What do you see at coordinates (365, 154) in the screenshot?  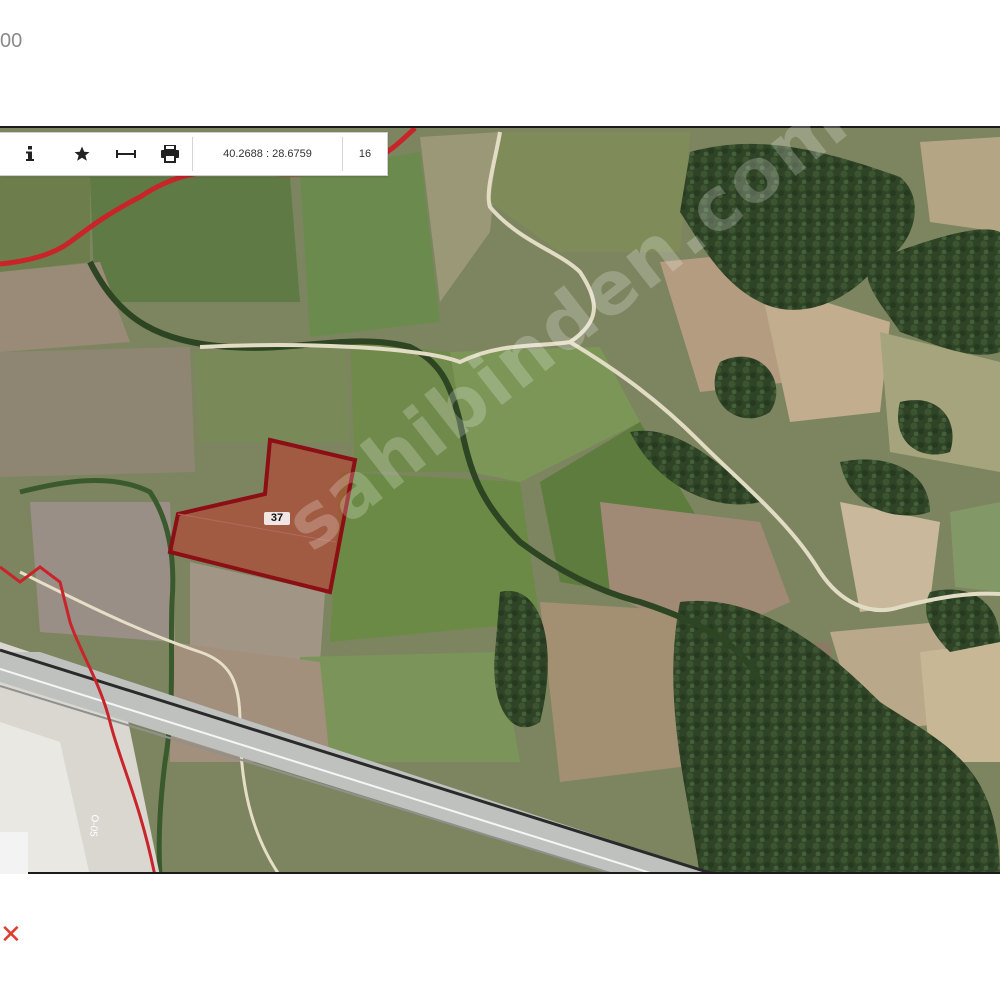 I see `zoom-level: 16` at bounding box center [365, 154].